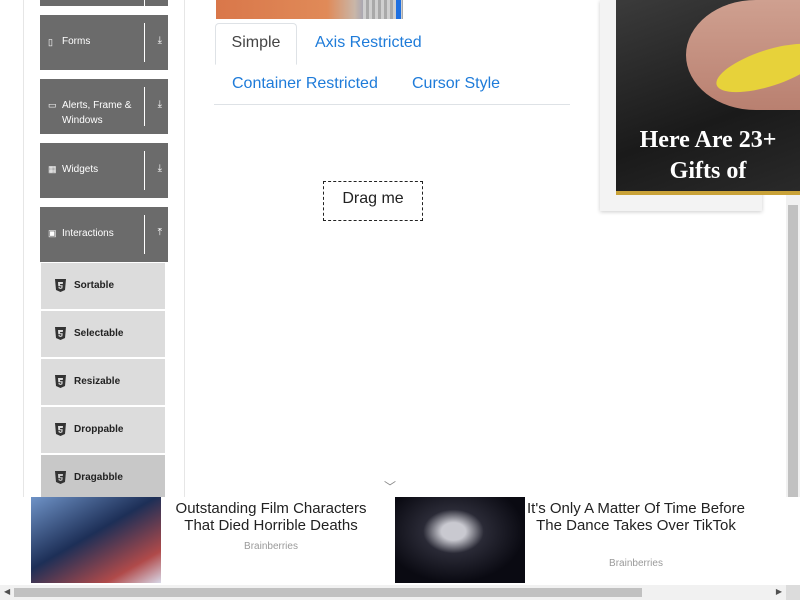 The height and width of the screenshot is (600, 800). I want to click on chevron-down-icon: ﹀, so click(390, 486).